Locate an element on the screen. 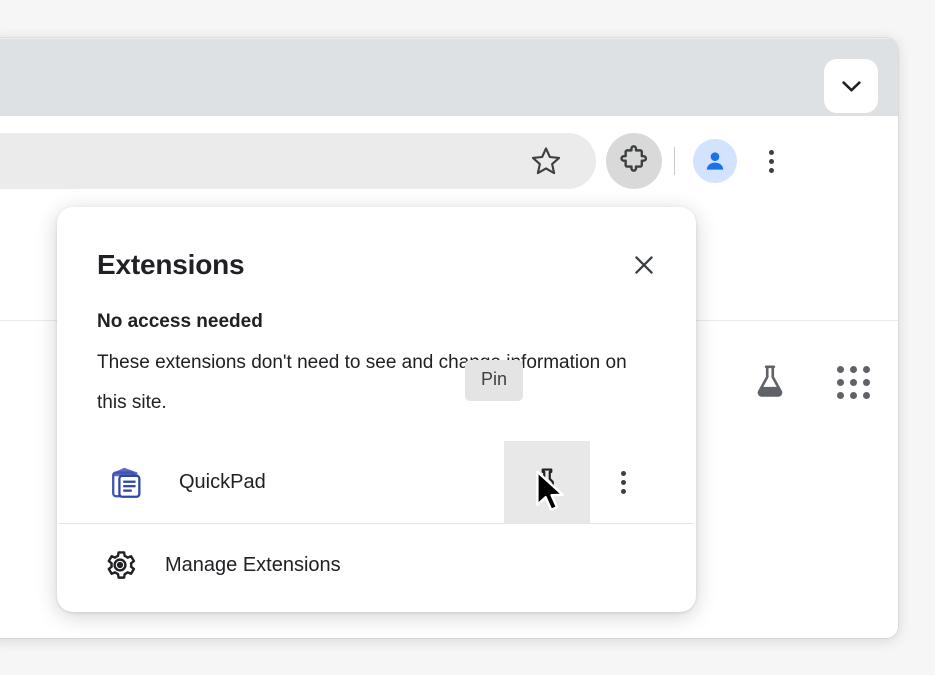 The height and width of the screenshot is (675, 935). manage-extensions-item: Manage Extensions is located at coordinates (376, 565).